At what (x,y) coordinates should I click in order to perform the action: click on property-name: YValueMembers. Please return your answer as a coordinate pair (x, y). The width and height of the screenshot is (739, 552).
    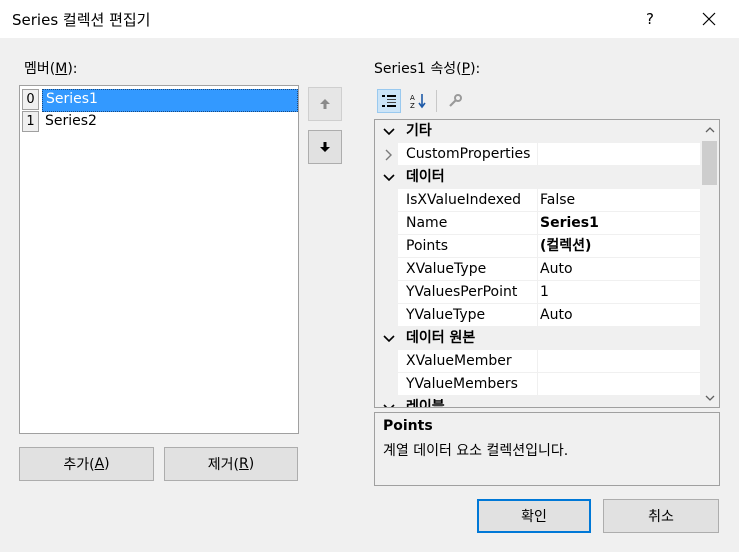
    Looking at the image, I should click on (462, 384).